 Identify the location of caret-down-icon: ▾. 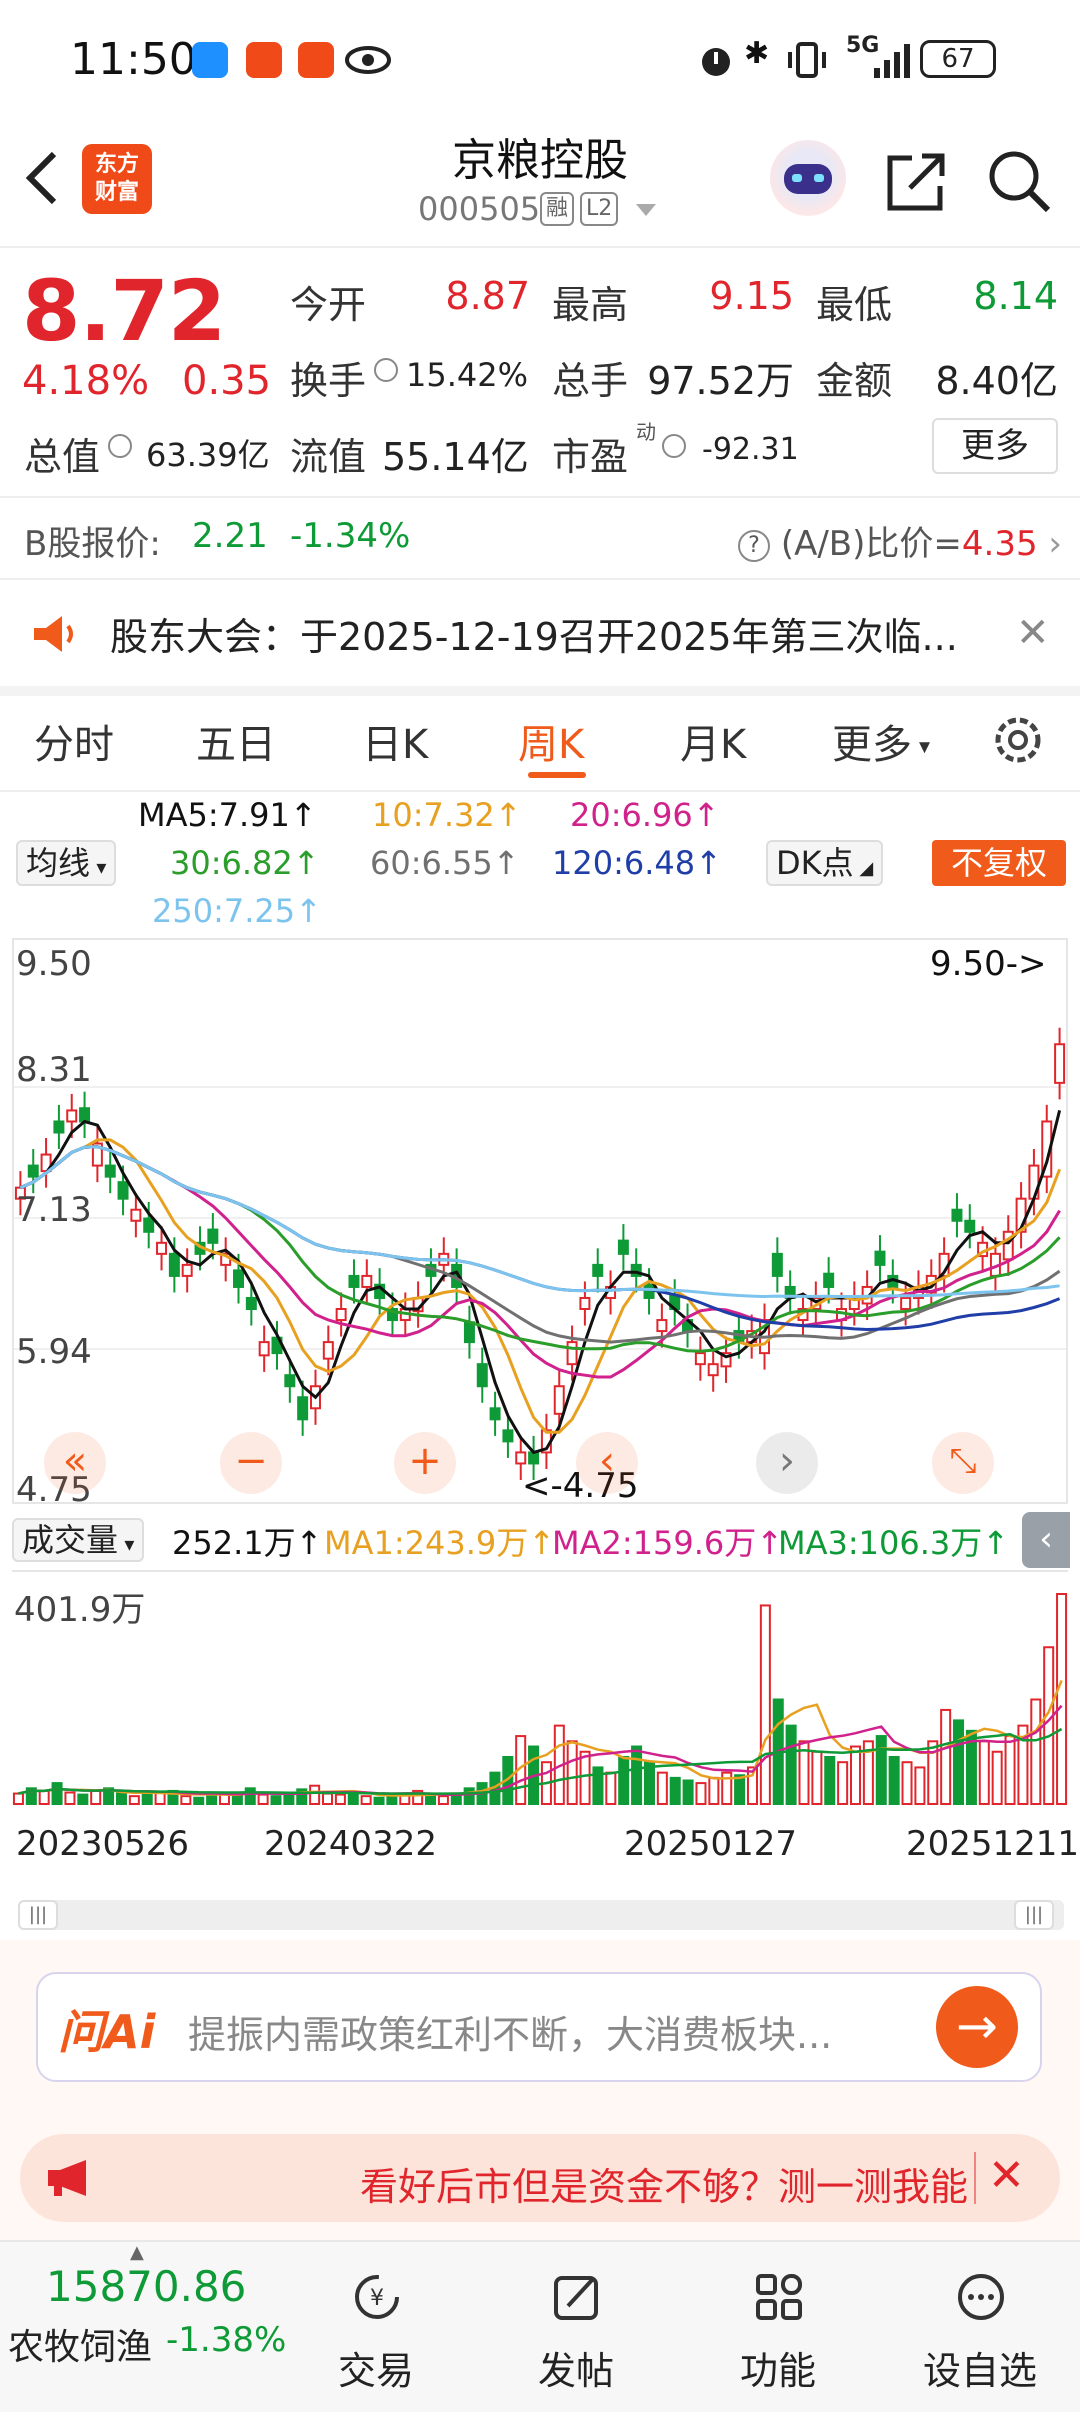
(98, 867).